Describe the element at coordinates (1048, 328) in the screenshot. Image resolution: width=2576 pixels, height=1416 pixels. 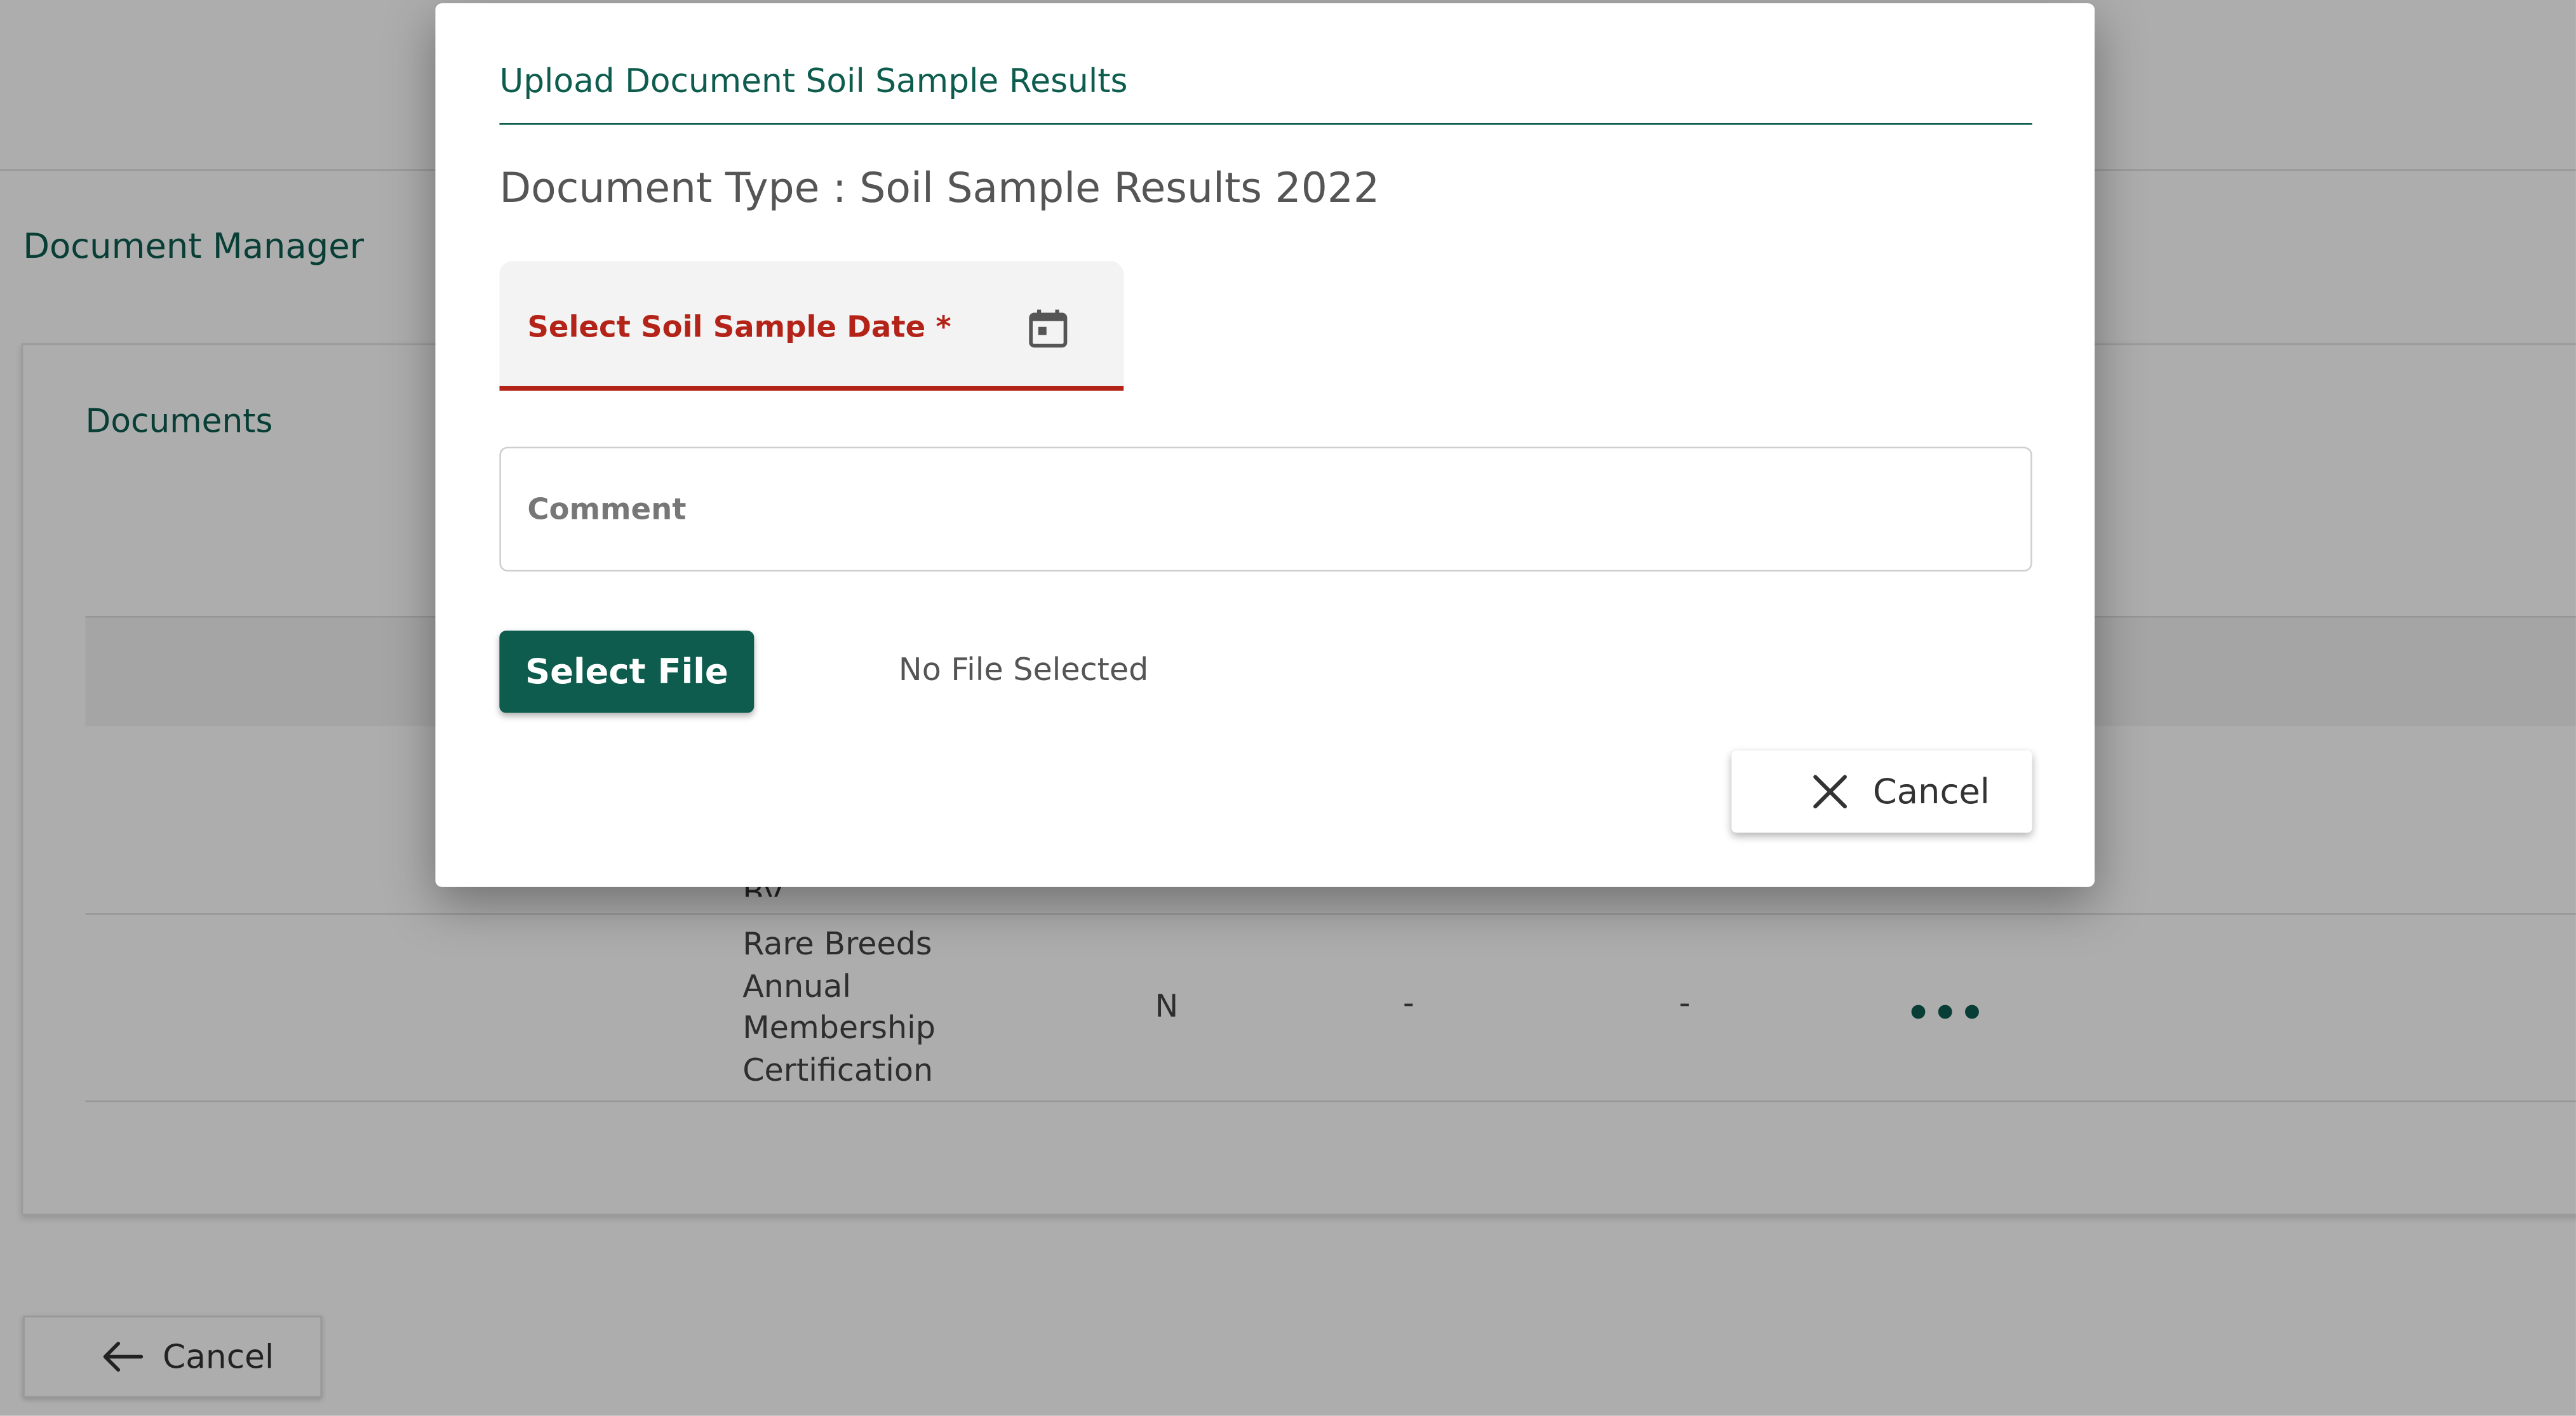
I see `calendar-icon` at that location.